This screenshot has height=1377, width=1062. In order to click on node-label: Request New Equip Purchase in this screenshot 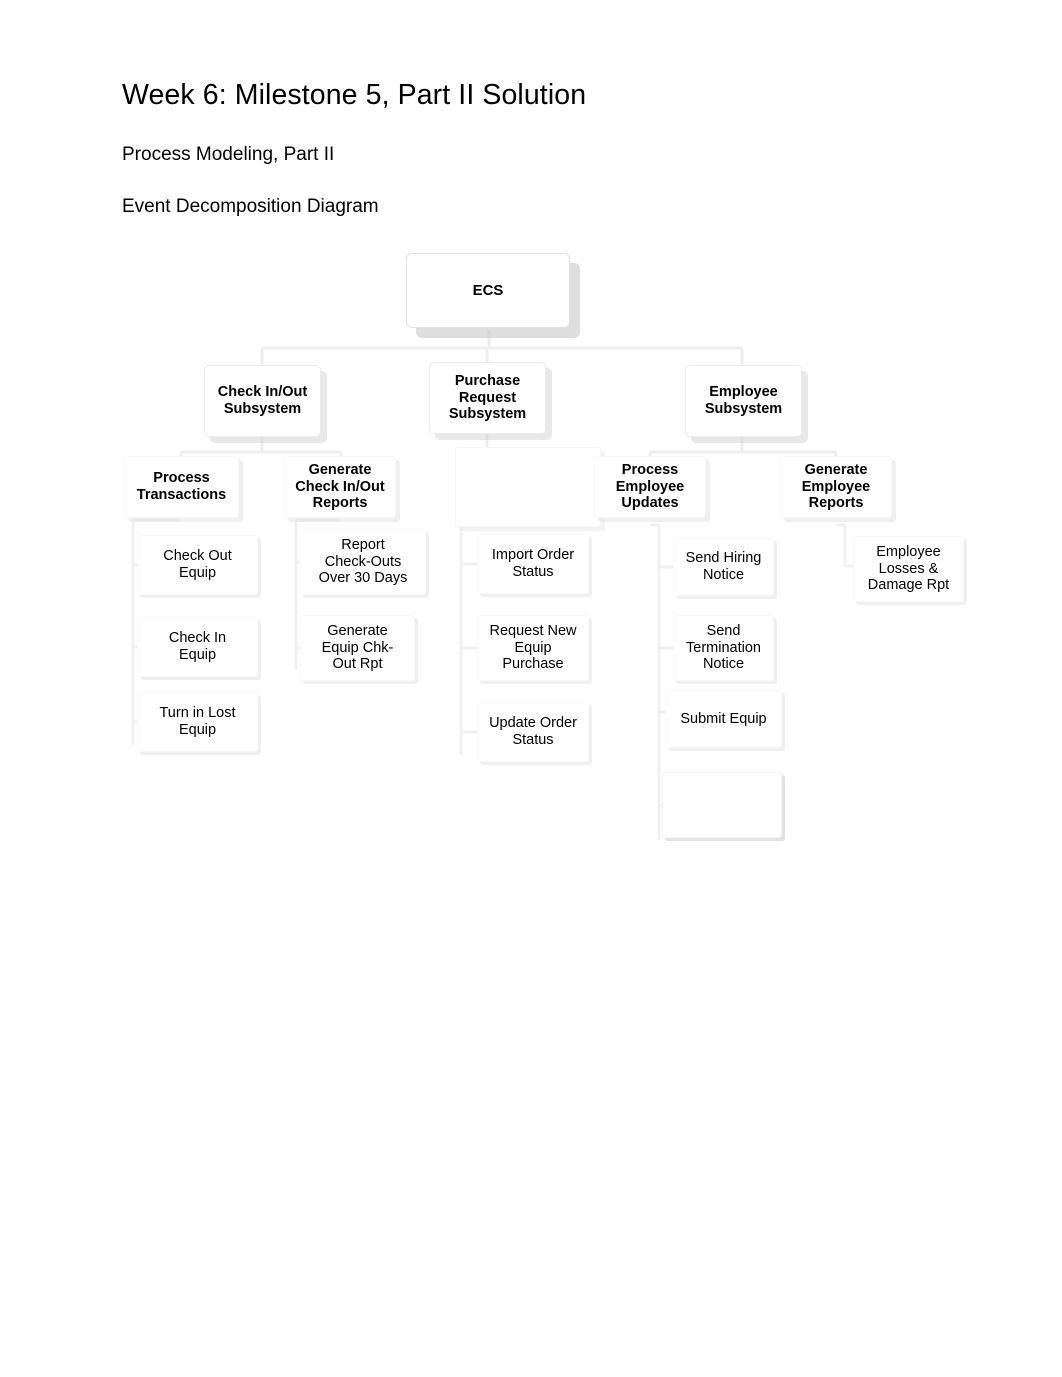, I will do `click(533, 647)`.